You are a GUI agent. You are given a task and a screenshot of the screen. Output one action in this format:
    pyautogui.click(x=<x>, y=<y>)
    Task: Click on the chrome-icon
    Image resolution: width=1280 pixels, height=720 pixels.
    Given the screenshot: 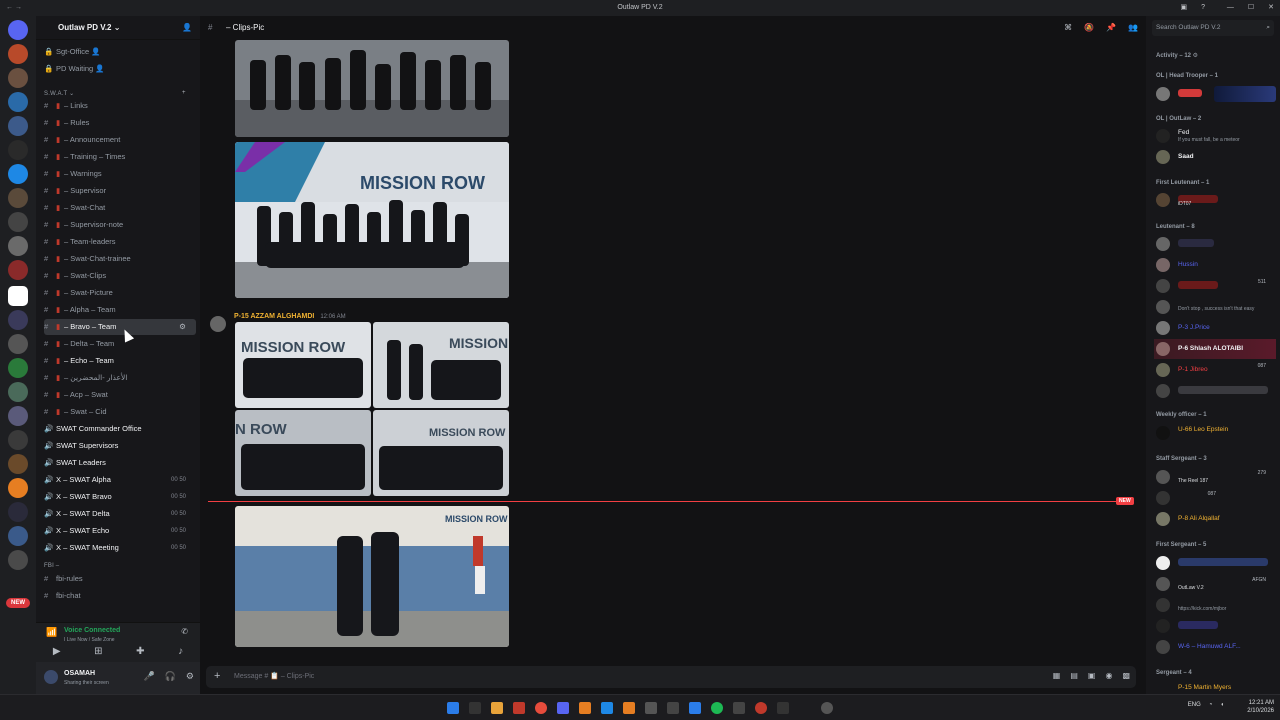 What is the action you would take?
    pyautogui.click(x=541, y=708)
    